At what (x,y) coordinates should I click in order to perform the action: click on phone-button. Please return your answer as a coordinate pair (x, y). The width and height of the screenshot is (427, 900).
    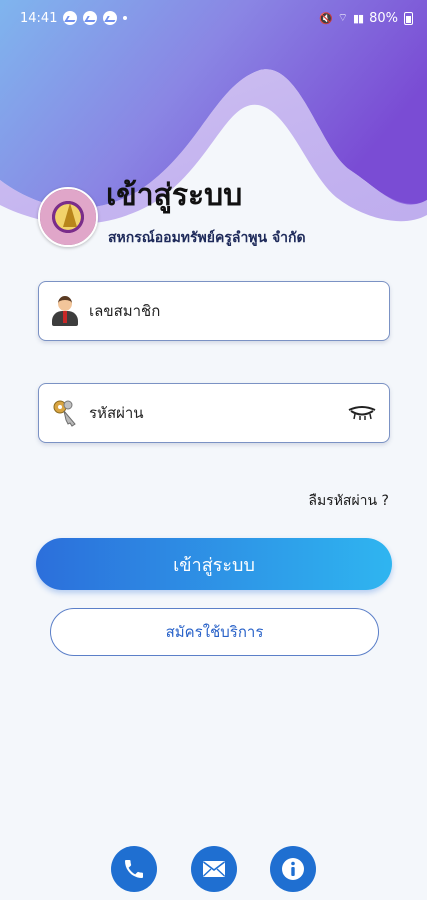
    Looking at the image, I should click on (134, 869).